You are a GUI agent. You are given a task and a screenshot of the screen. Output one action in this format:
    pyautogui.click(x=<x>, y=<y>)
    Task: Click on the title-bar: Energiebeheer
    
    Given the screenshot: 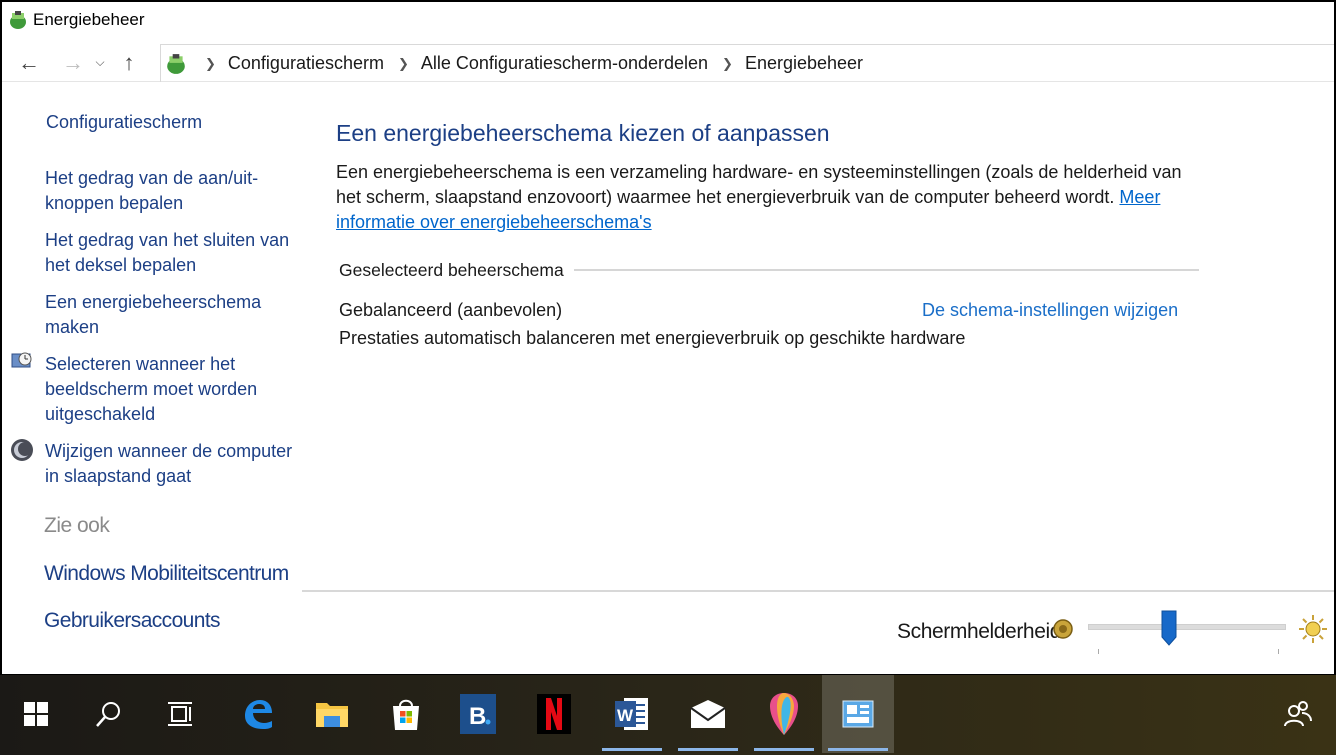 What is the action you would take?
    pyautogui.click(x=668, y=20)
    